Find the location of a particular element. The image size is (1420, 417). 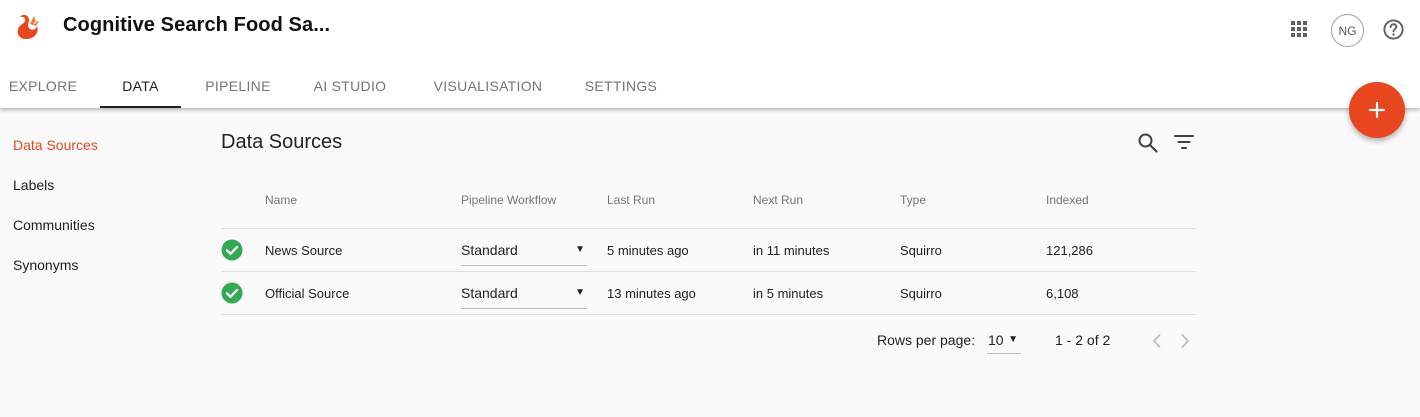

source-name: Official Source is located at coordinates (307, 293).